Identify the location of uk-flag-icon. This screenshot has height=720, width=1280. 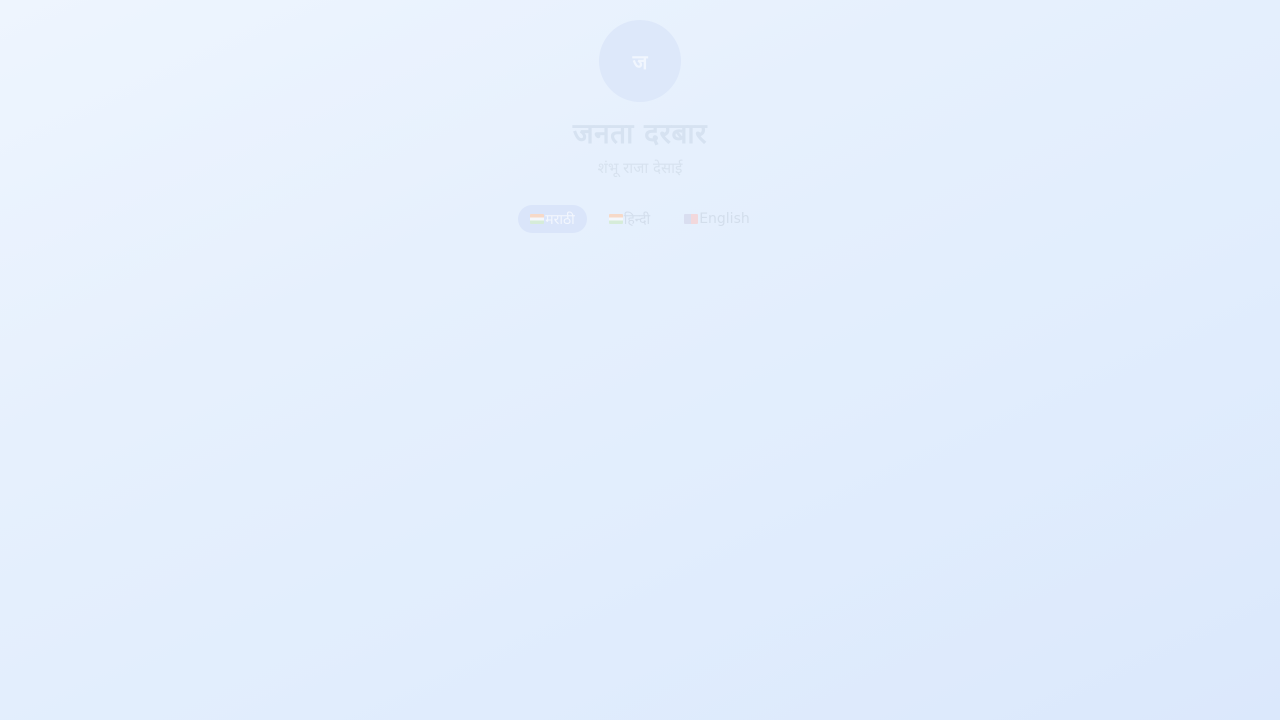
(691, 219).